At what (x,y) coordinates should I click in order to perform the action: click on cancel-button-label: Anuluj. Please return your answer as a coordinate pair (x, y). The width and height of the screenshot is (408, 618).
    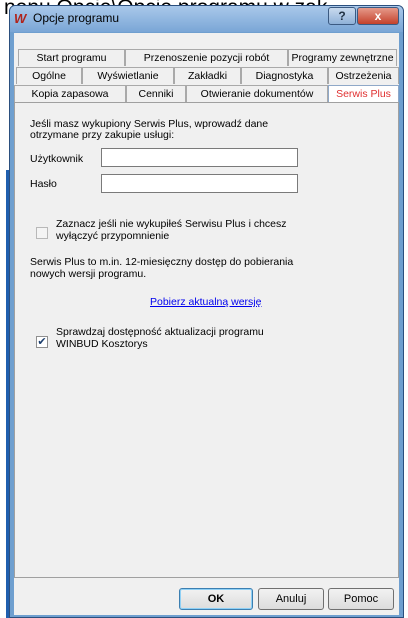
    Looking at the image, I should click on (291, 599).